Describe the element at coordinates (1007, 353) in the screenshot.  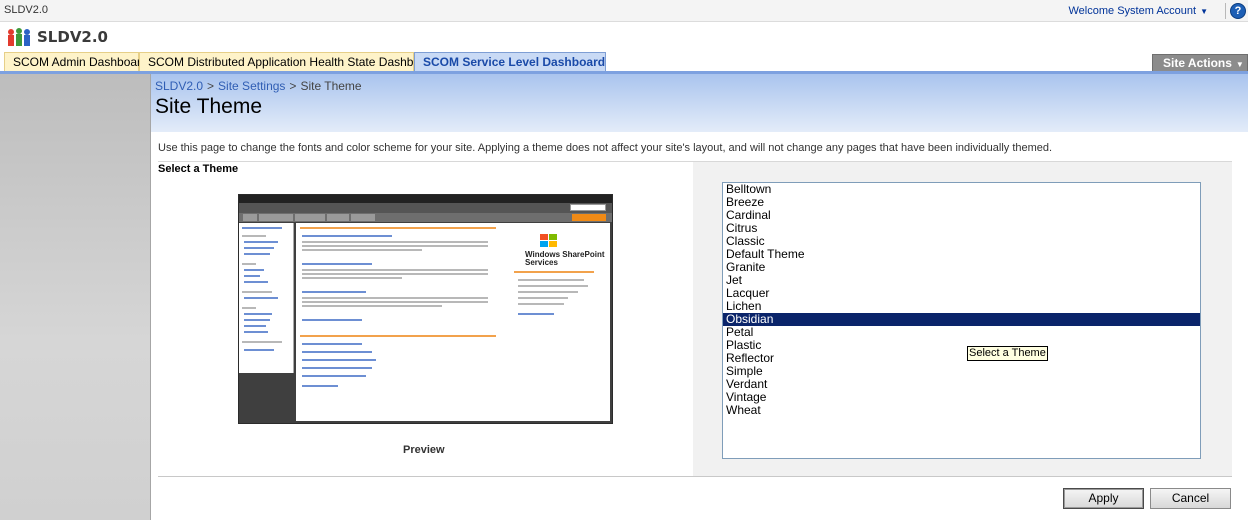
I see `tooltip: Select a Theme` at that location.